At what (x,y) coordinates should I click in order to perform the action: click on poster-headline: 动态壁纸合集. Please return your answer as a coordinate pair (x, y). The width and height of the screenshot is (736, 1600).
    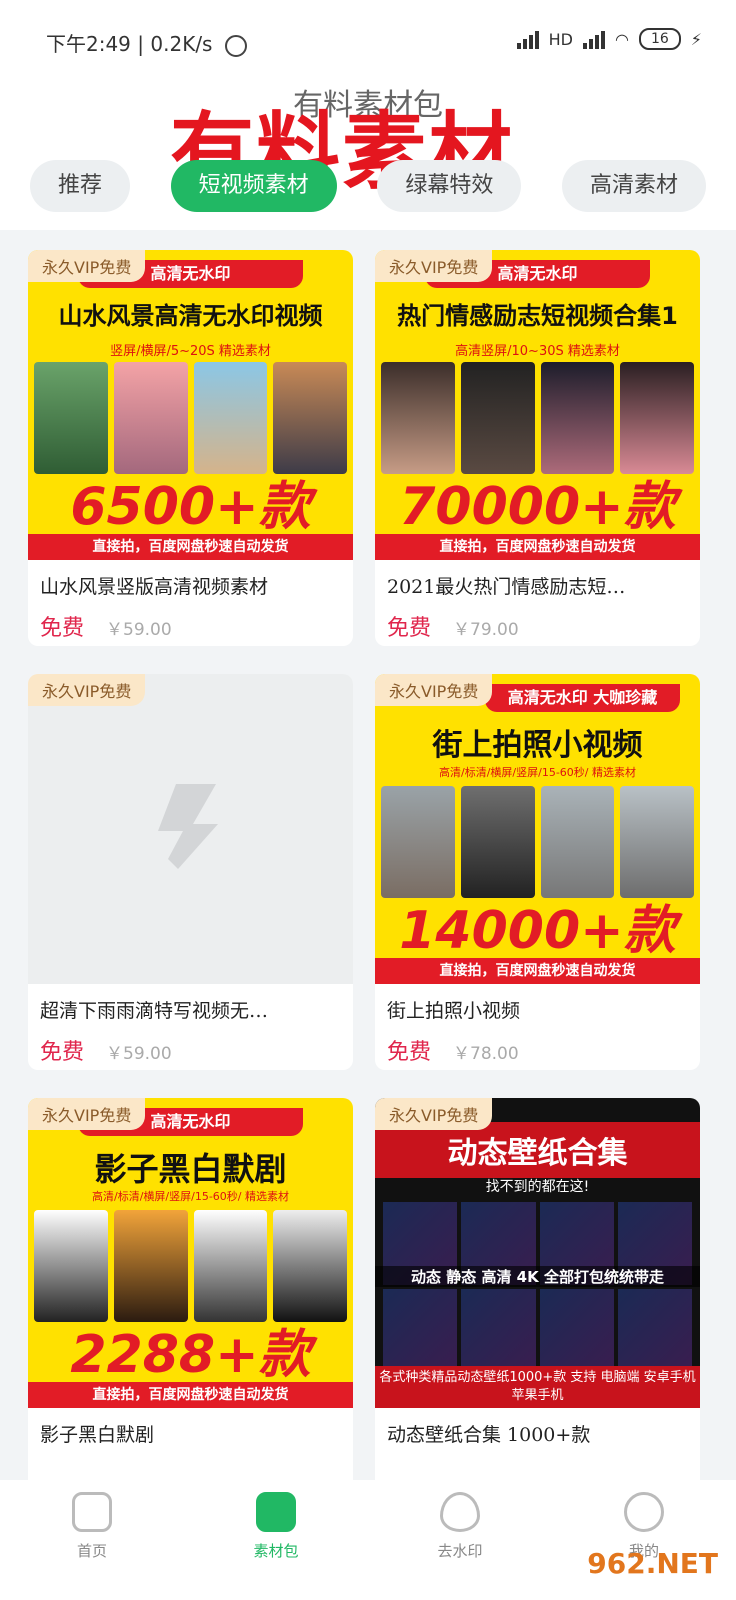
    Looking at the image, I should click on (537, 1150).